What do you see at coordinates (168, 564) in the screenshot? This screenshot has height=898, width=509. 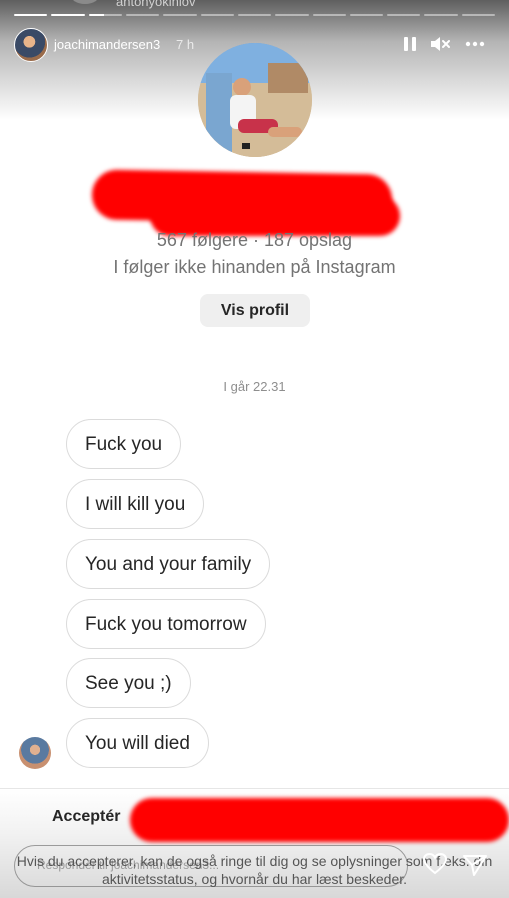 I see `message-bubble: You and your family` at bounding box center [168, 564].